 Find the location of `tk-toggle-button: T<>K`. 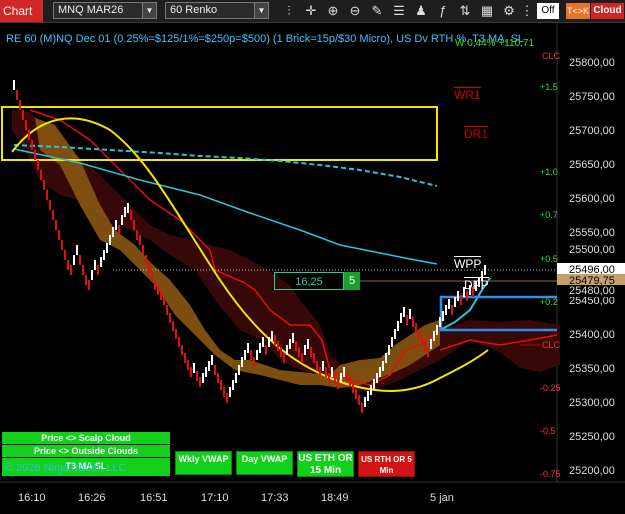

tk-toggle-button: T<>K is located at coordinates (578, 11).